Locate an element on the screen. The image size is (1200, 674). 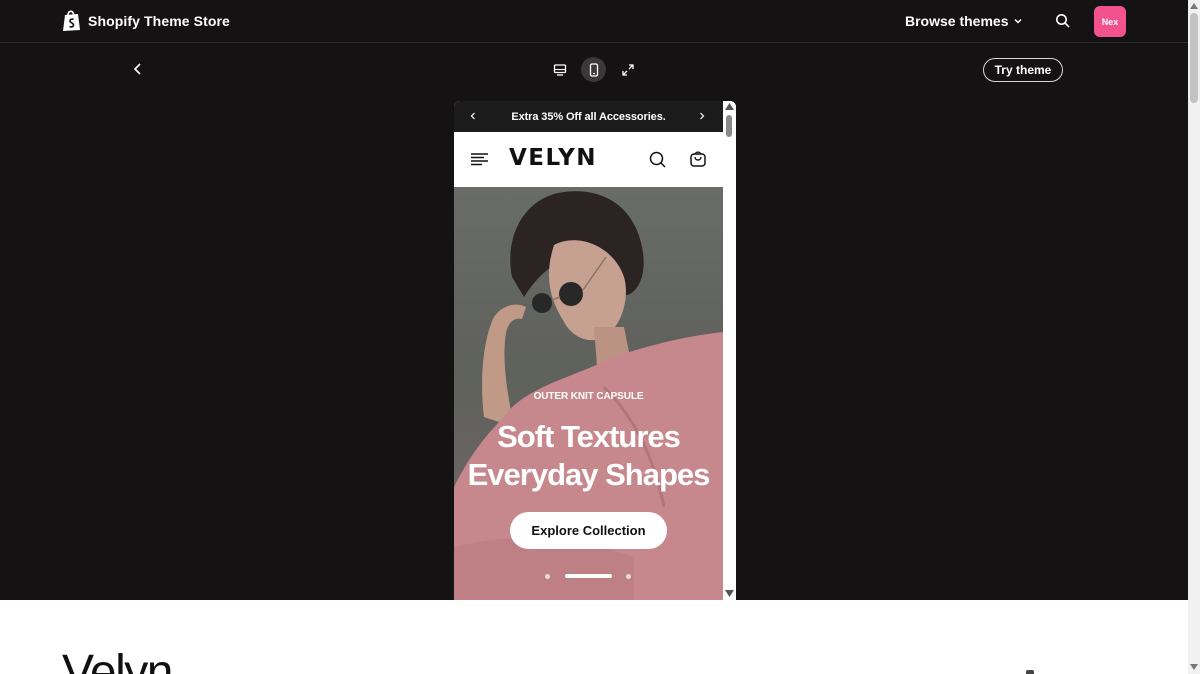
announcement-bar: Extra 35% Off all Accessories. is located at coordinates (588, 116).